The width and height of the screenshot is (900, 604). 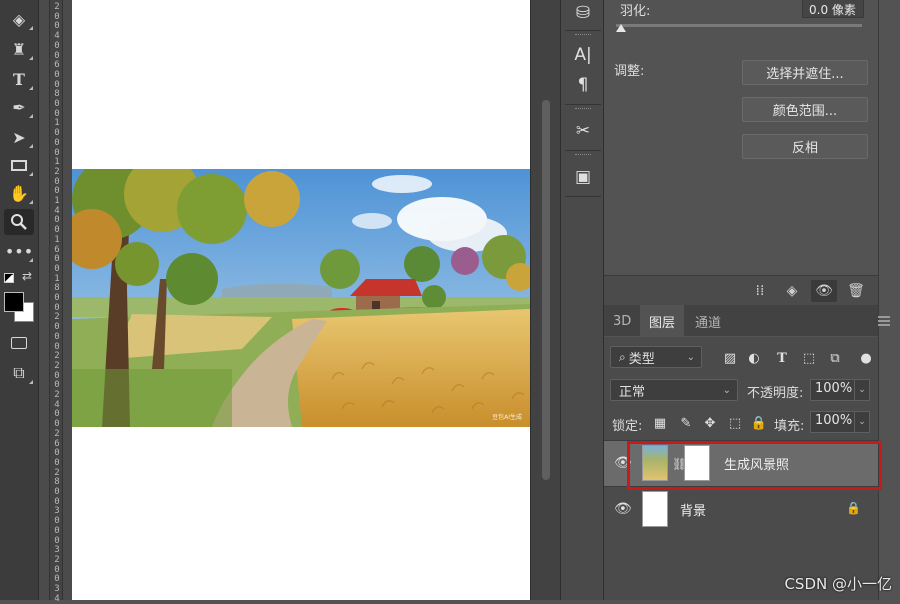 What do you see at coordinates (14, 302) in the screenshot?
I see `foreground-color-swatch` at bounding box center [14, 302].